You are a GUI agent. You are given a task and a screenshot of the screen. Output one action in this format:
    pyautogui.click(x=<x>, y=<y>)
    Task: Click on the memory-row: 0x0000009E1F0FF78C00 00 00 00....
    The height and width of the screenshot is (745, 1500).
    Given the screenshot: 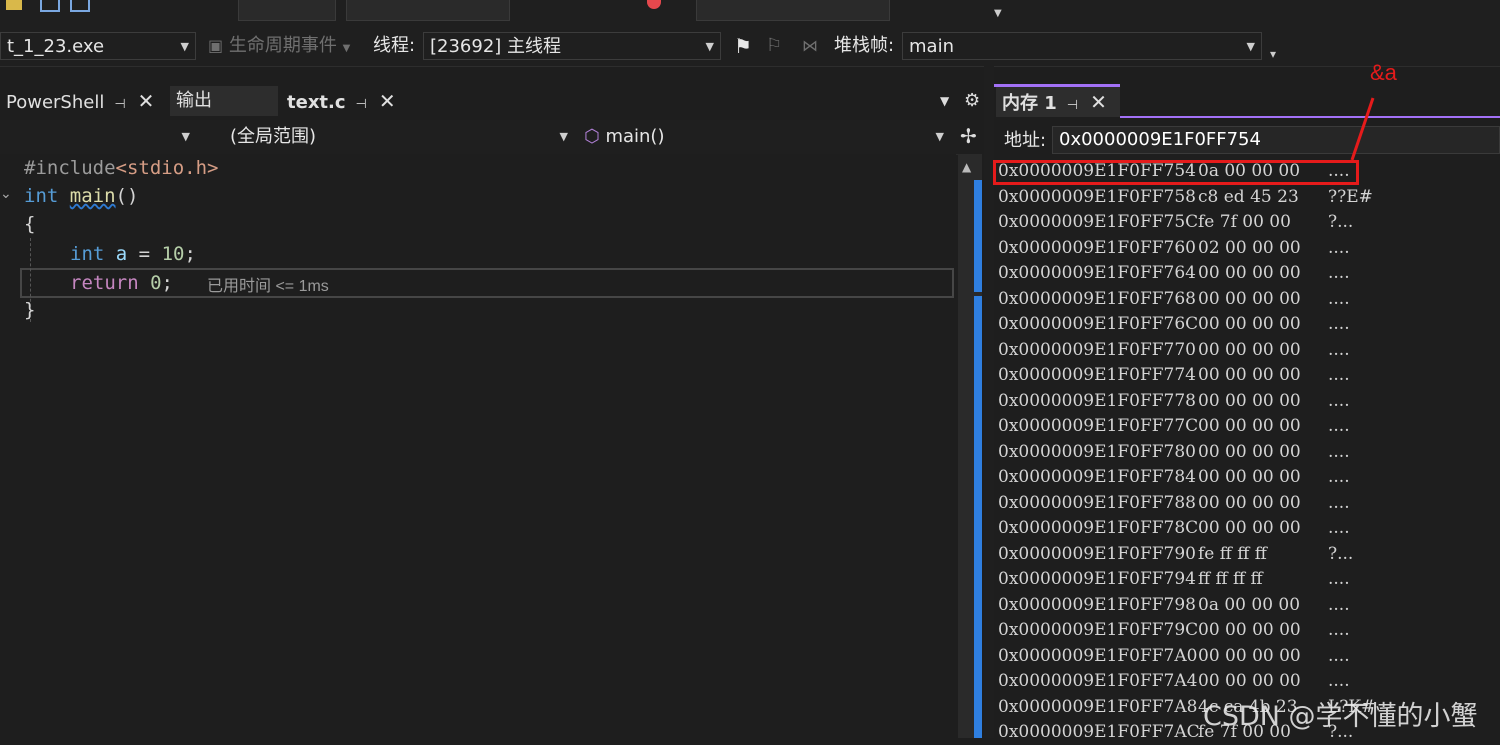 What is the action you would take?
    pyautogui.click(x=1174, y=528)
    